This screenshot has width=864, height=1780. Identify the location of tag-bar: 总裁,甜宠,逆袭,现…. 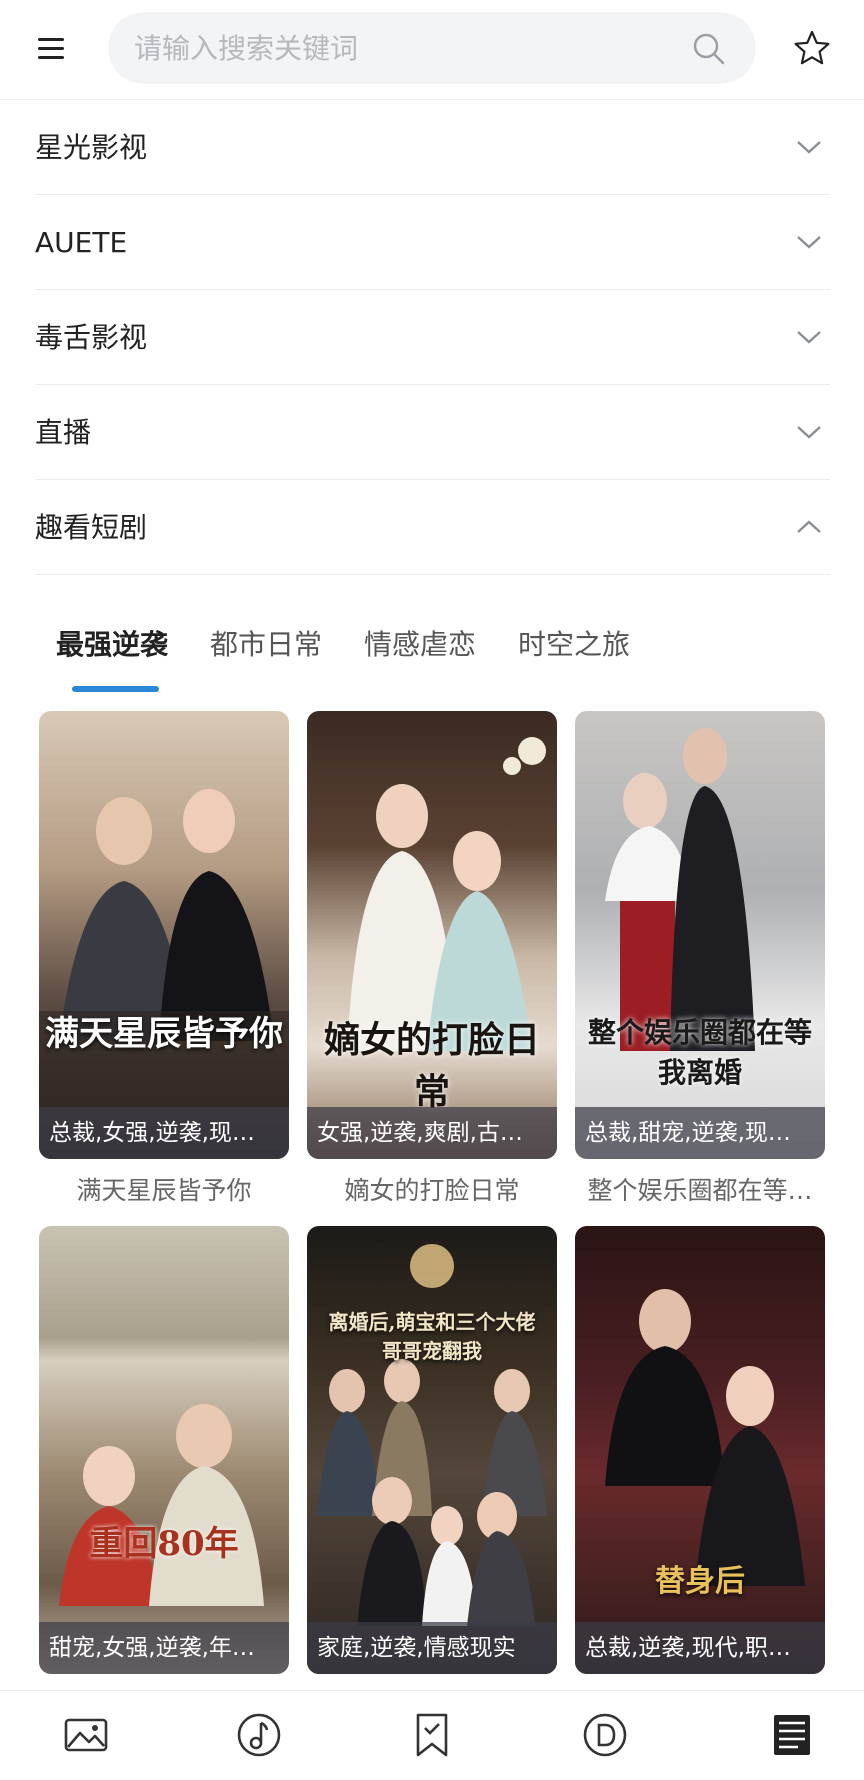
(700, 1133).